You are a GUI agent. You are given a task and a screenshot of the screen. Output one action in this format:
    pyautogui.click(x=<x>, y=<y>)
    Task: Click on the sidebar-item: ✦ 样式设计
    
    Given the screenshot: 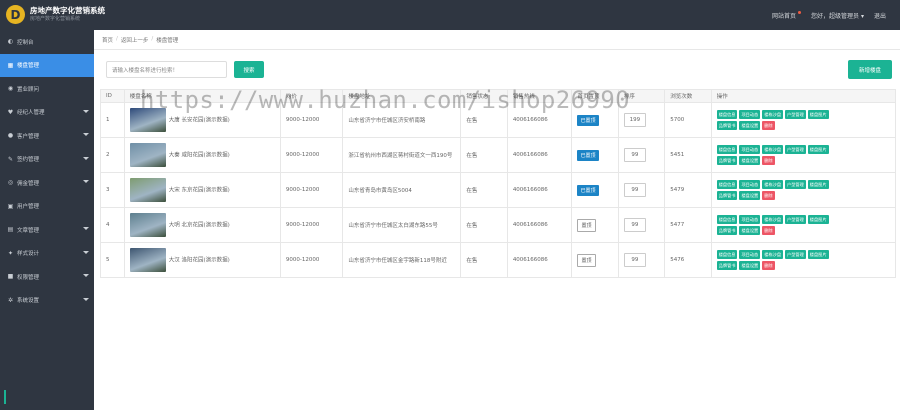 What is the action you would take?
    pyautogui.click(x=47, y=254)
    